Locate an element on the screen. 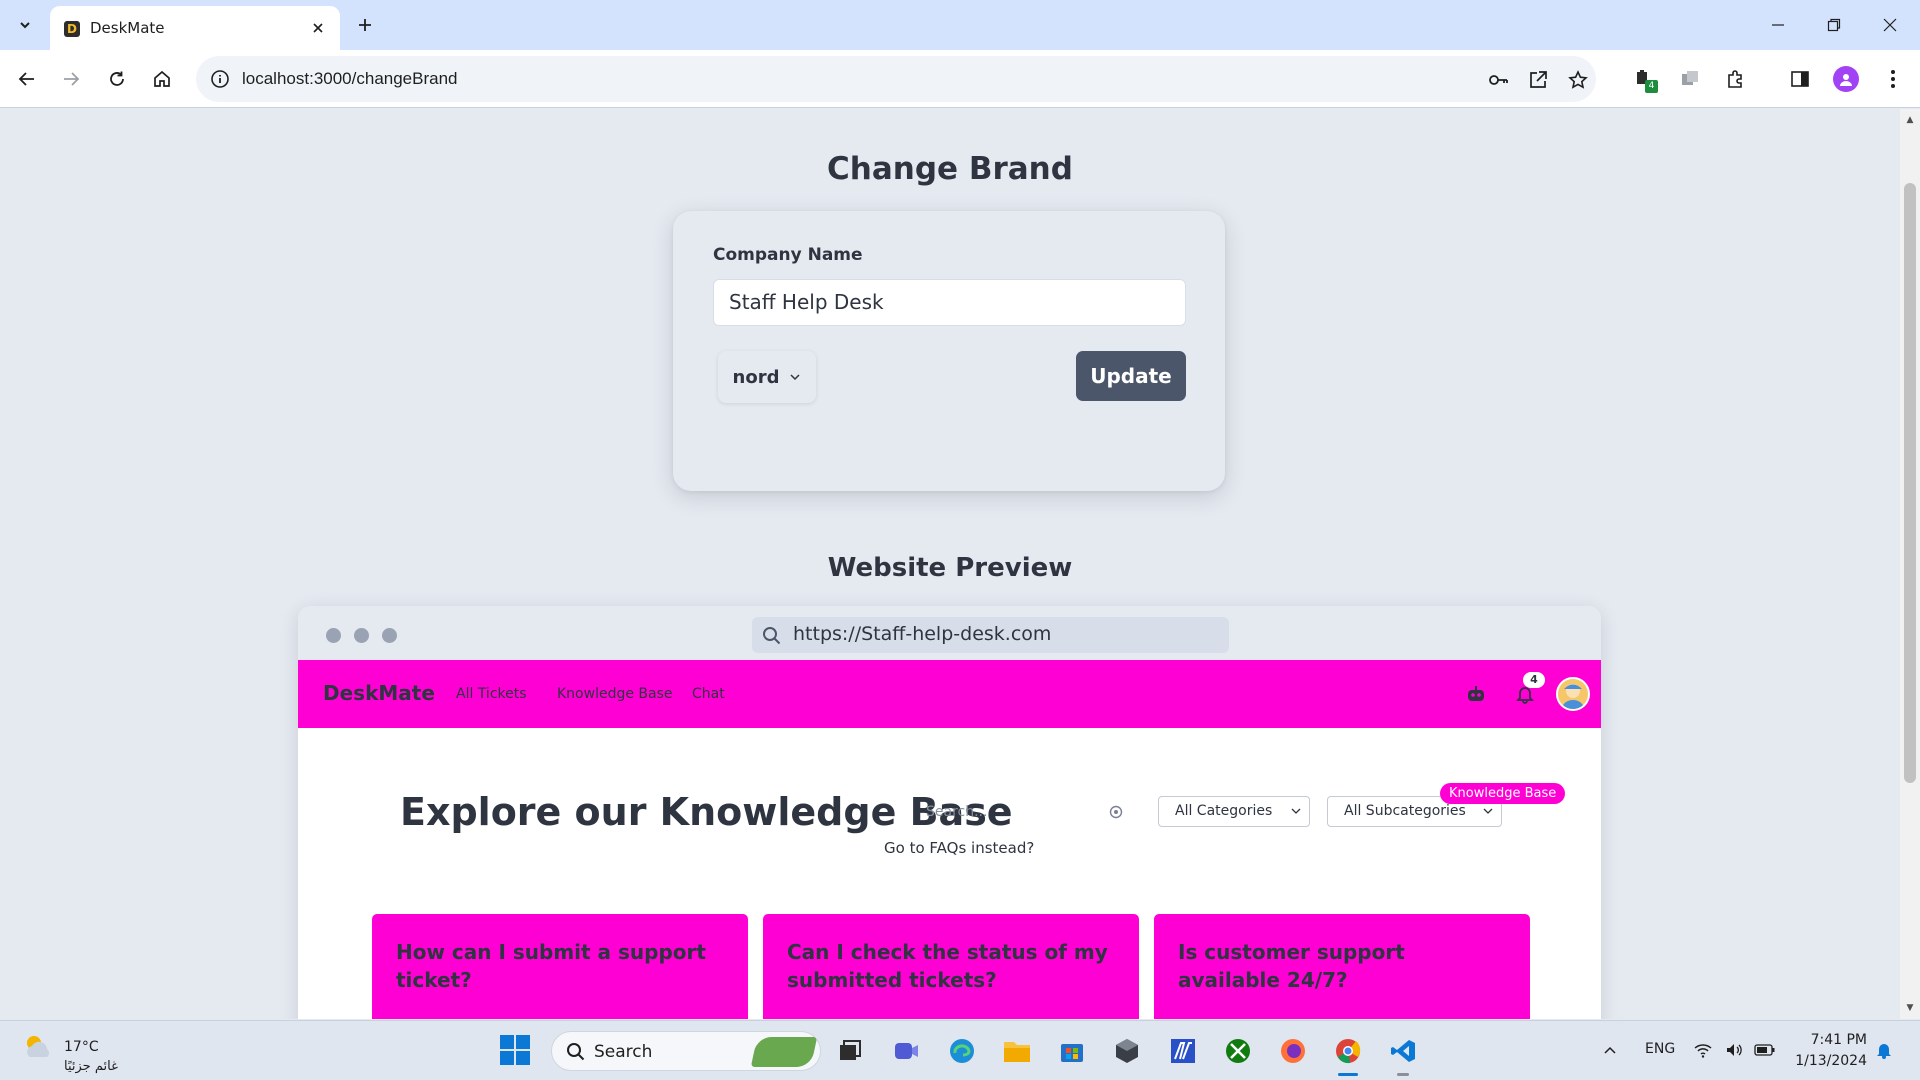  scroll-up-arrow-icon: ▲ is located at coordinates (1910, 120).